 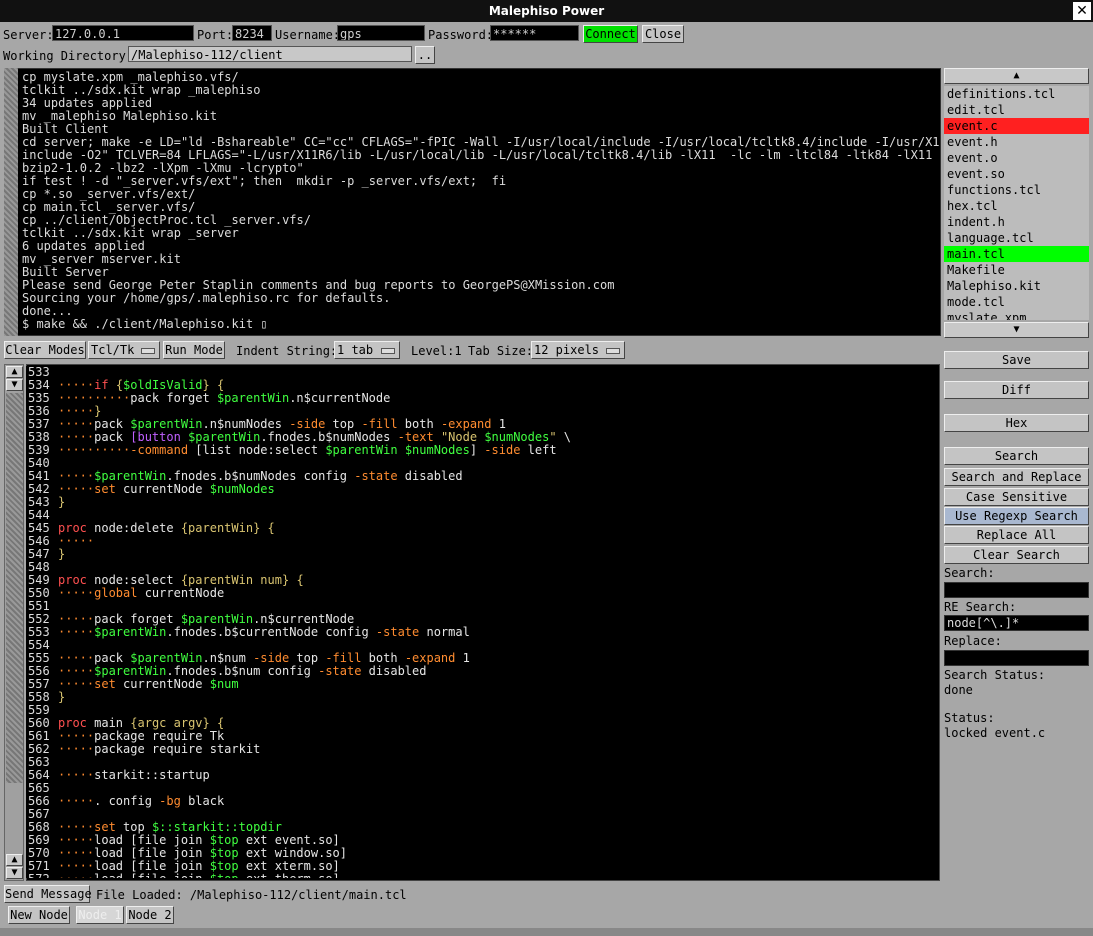 What do you see at coordinates (194, 350) in the screenshot?
I see `run-mode-button: Run Mode` at bounding box center [194, 350].